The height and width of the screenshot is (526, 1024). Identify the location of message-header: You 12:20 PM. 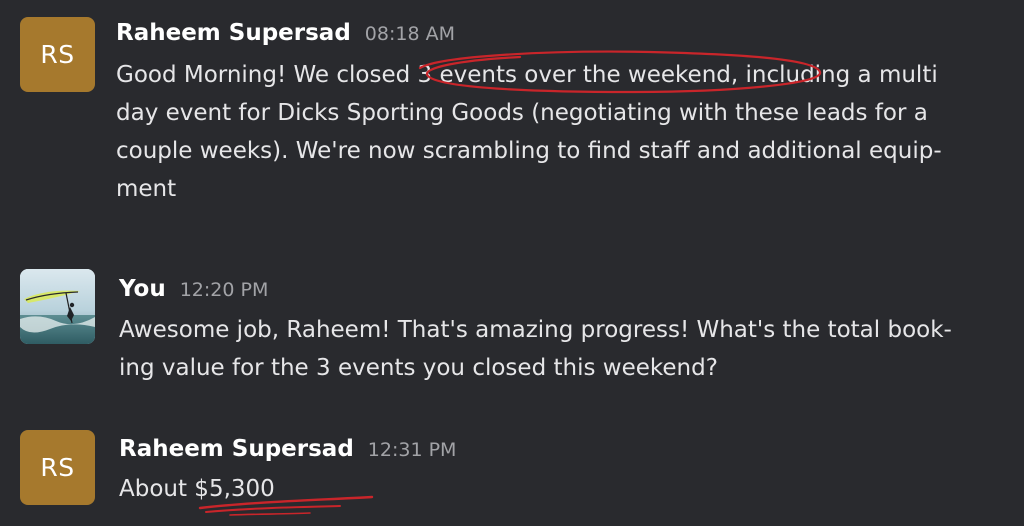
(193, 289).